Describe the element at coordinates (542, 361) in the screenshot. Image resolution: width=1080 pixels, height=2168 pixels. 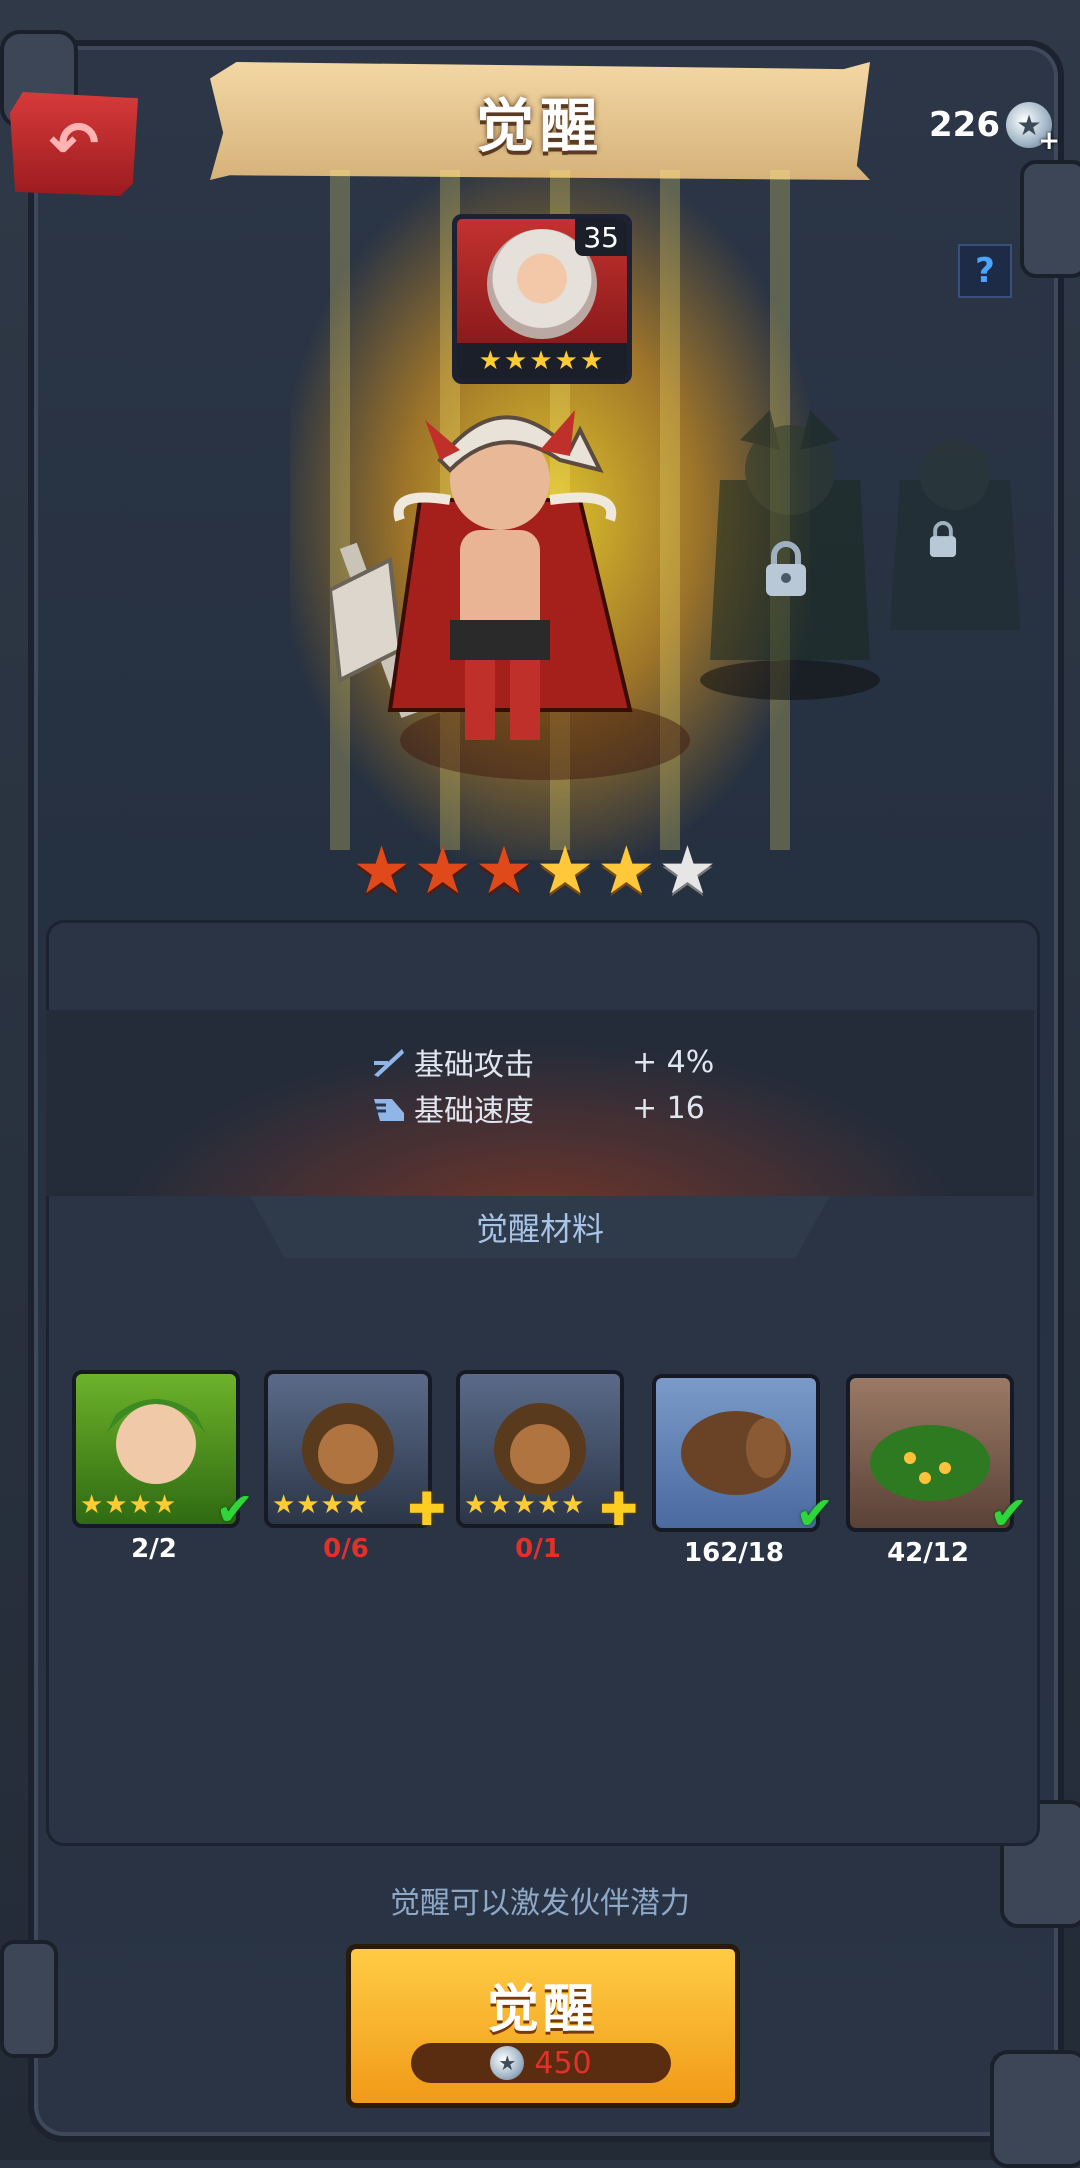
I see `portrait-stars: ★★★★★` at that location.